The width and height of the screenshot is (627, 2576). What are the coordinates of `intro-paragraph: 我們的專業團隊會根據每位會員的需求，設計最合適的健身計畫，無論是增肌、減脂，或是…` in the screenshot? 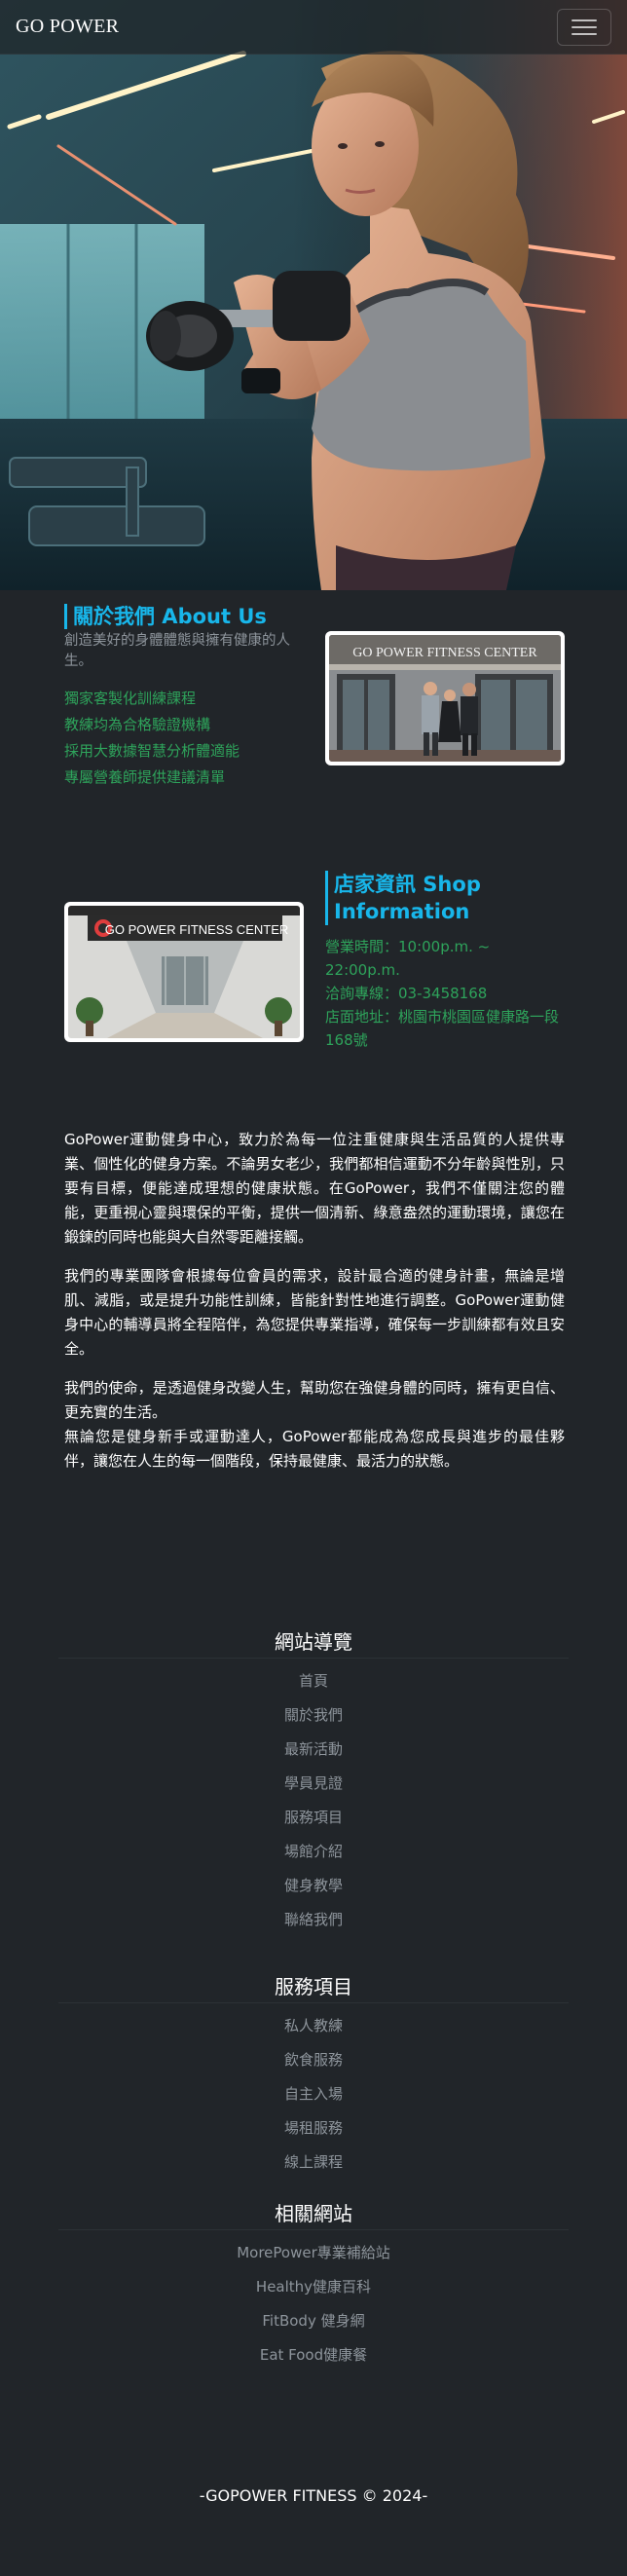 It's located at (314, 1312).